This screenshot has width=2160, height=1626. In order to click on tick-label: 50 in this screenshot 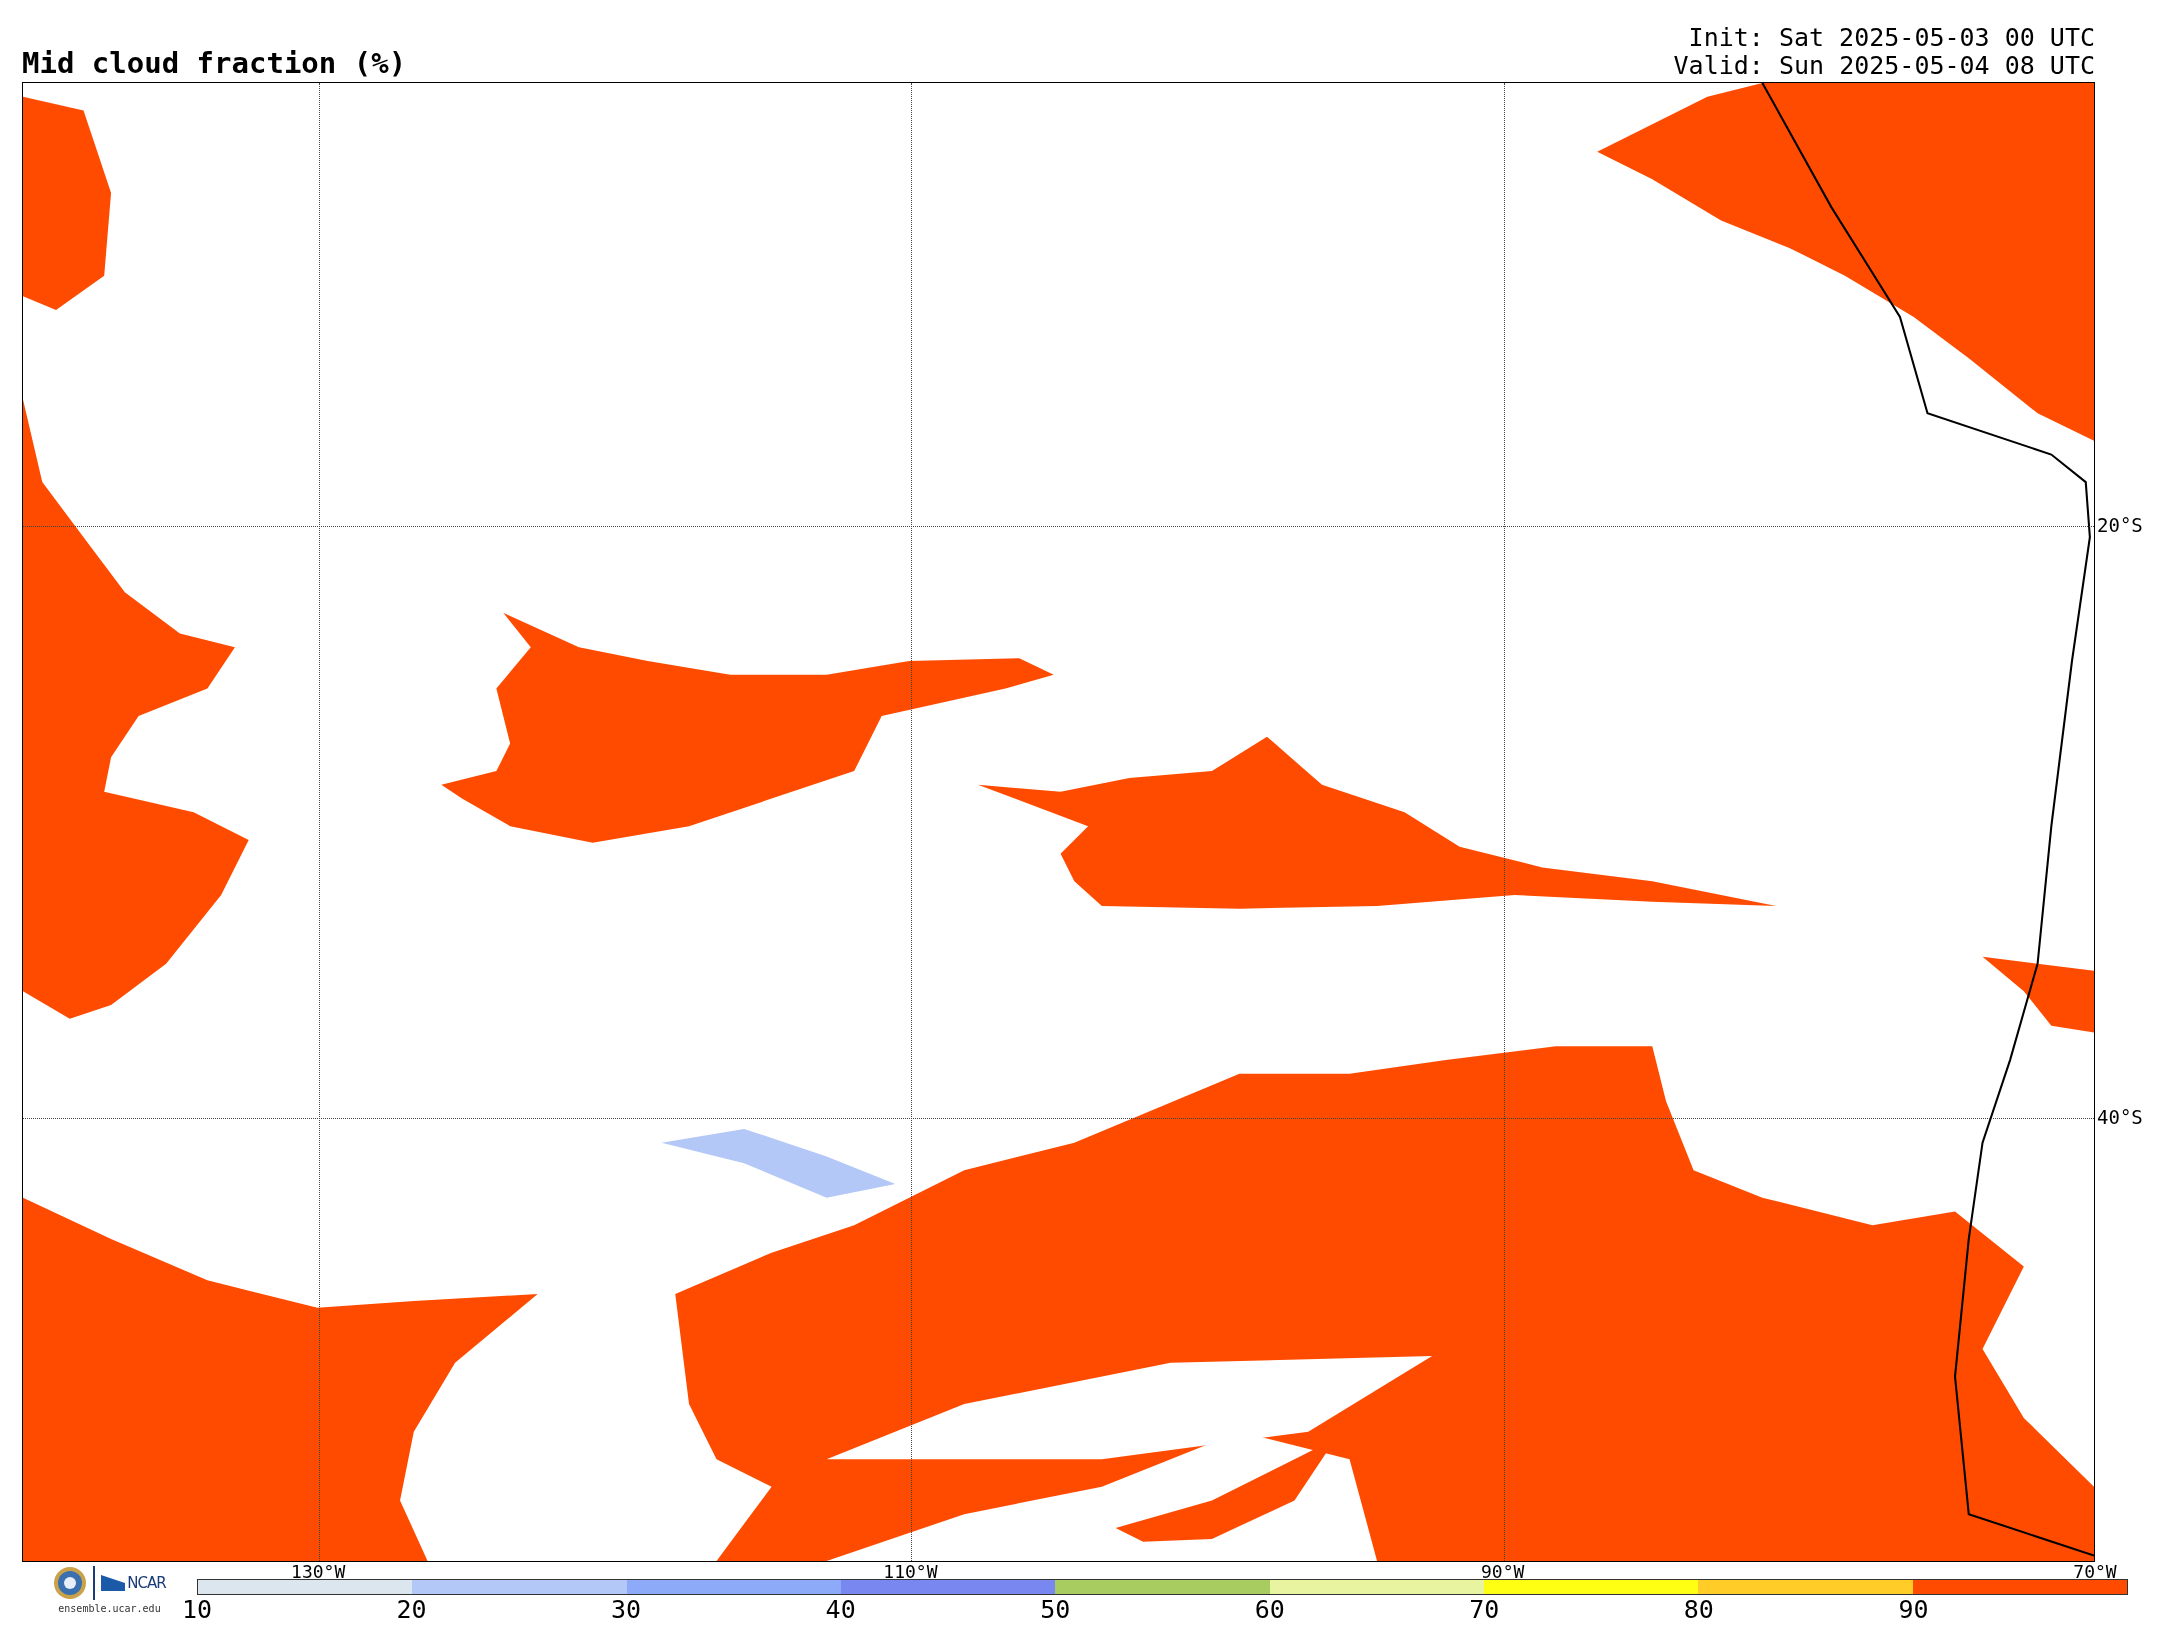, I will do `click(1055, 1610)`.